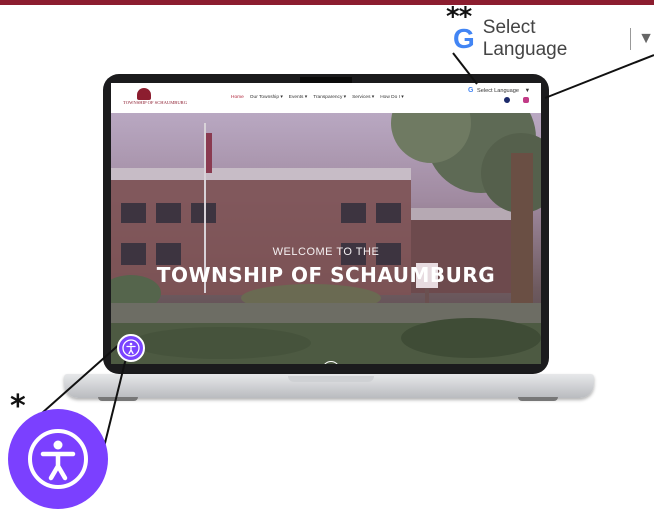 The image size is (654, 514). I want to click on accessibility-button-small, so click(131, 348).